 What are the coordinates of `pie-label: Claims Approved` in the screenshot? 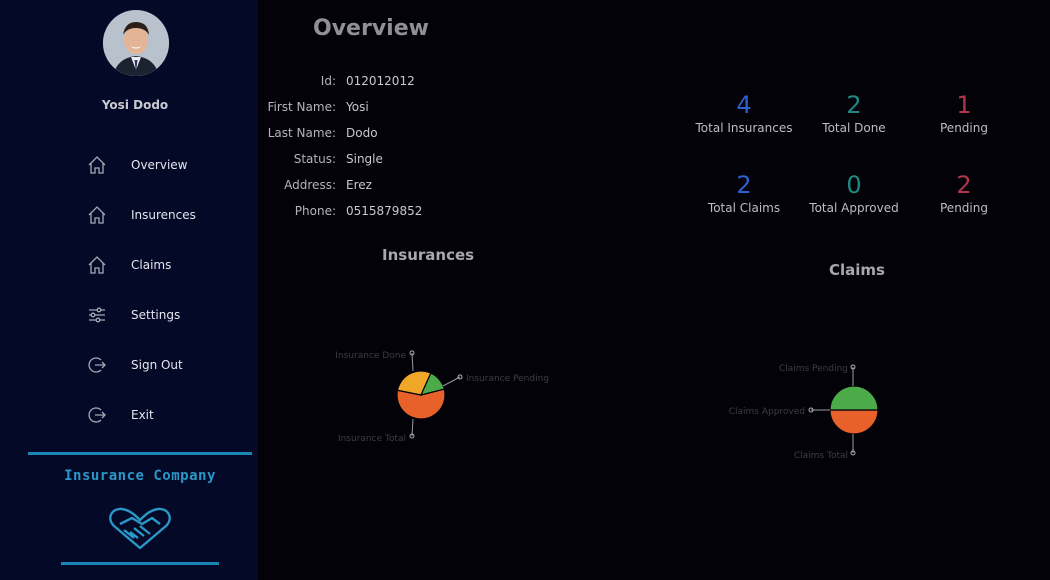 It's located at (767, 412).